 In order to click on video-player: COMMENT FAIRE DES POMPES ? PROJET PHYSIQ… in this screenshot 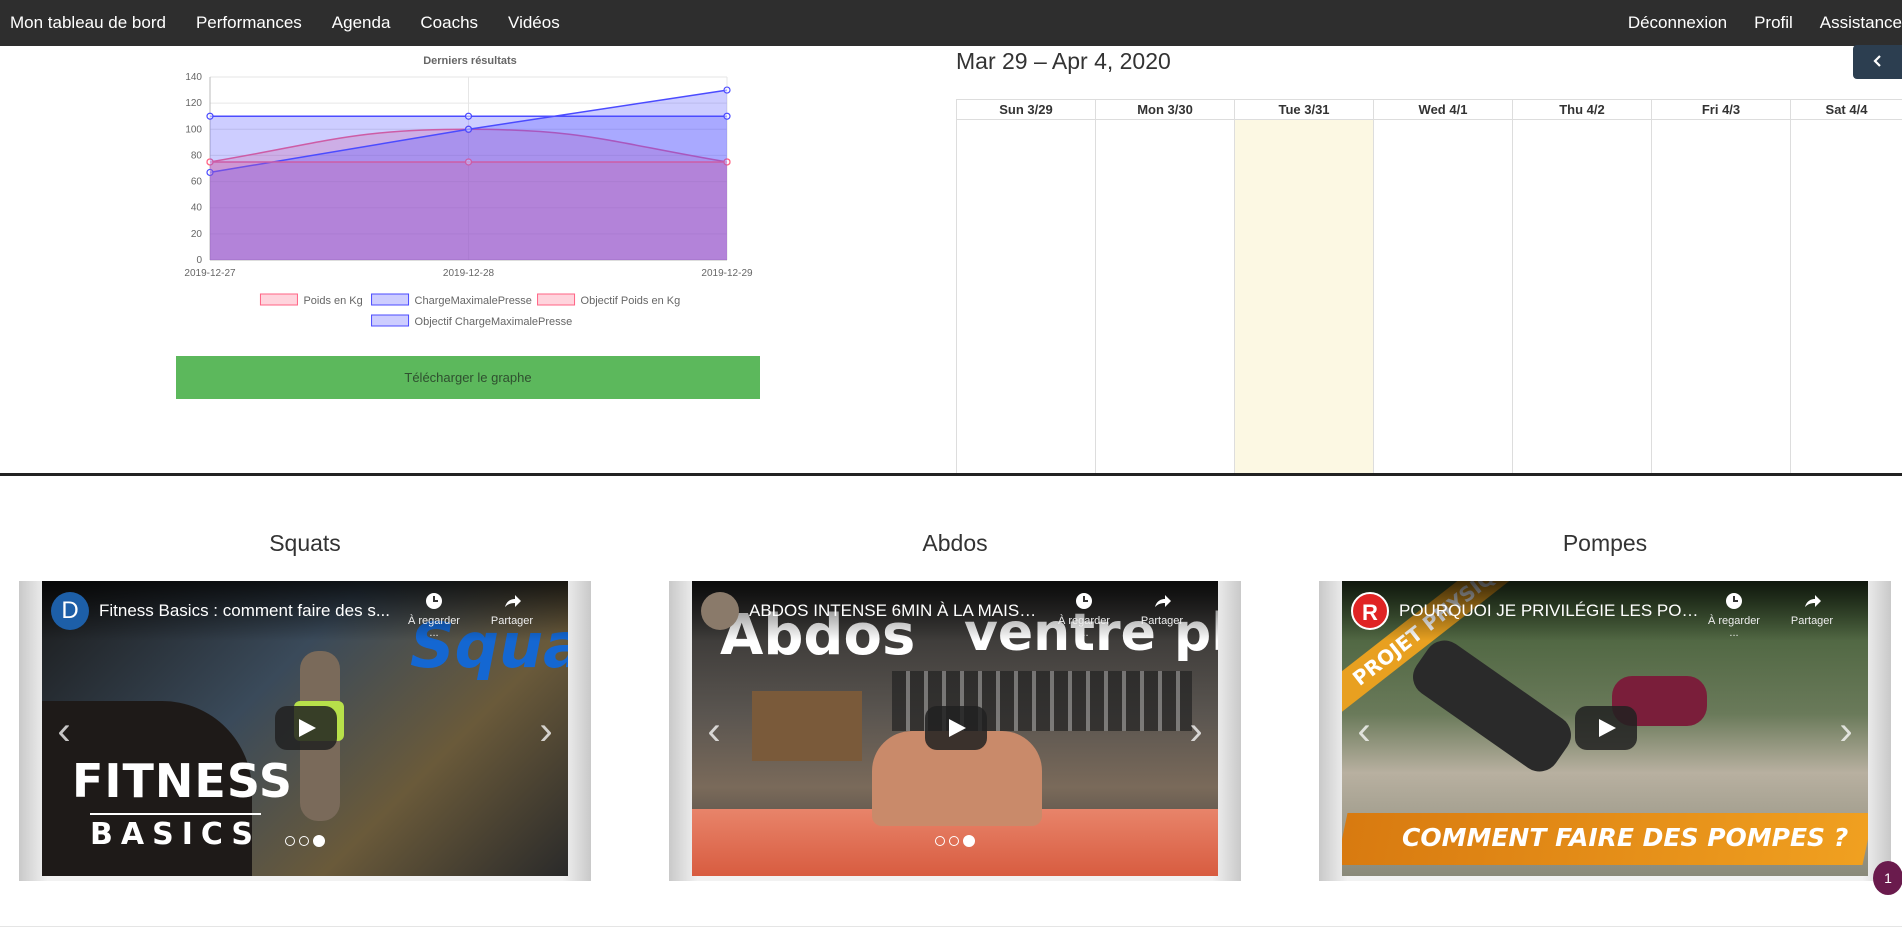, I will do `click(1605, 728)`.